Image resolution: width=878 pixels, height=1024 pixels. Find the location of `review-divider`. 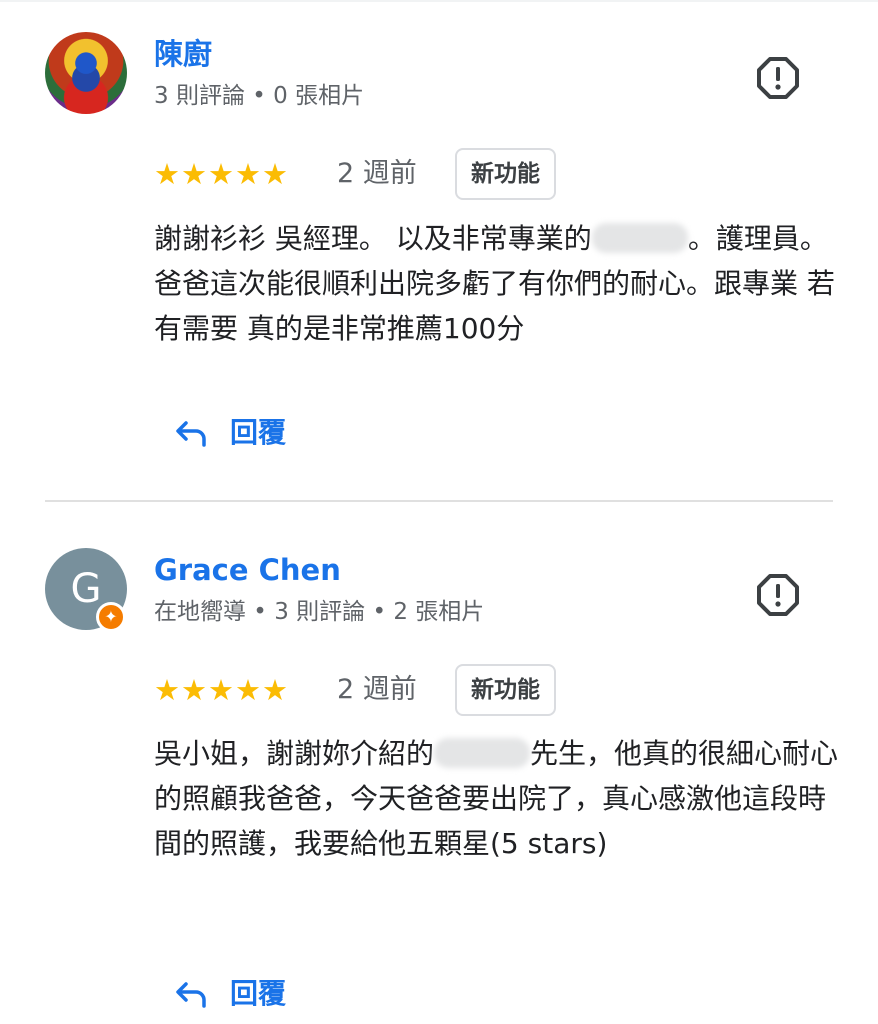

review-divider is located at coordinates (439, 501).